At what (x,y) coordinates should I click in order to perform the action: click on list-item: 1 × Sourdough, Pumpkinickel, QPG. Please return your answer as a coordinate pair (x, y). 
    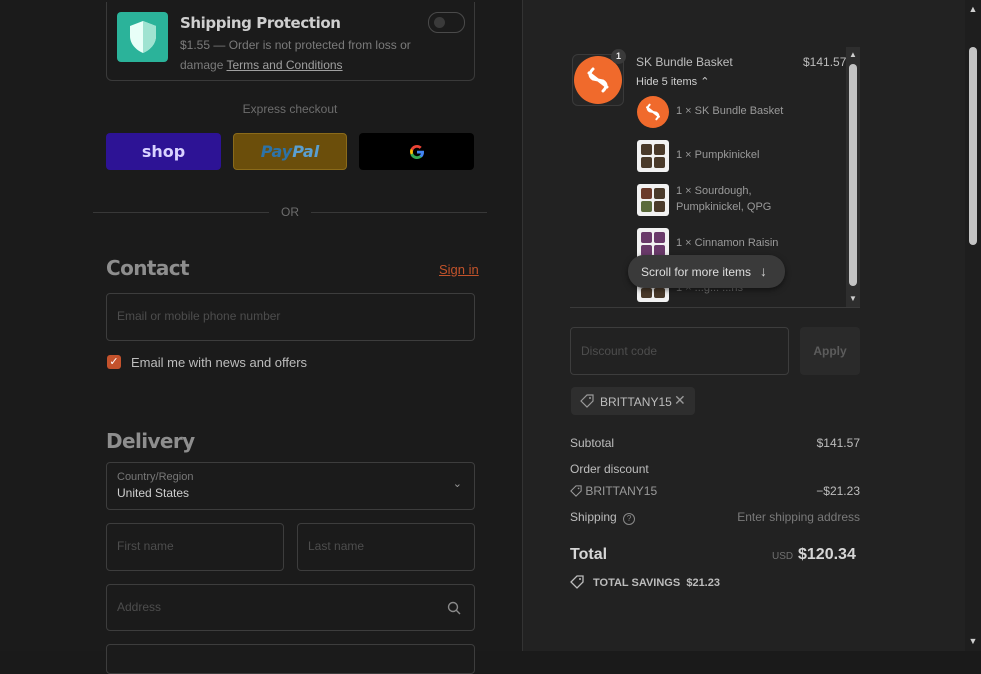
    Looking at the image, I should click on (723, 199).